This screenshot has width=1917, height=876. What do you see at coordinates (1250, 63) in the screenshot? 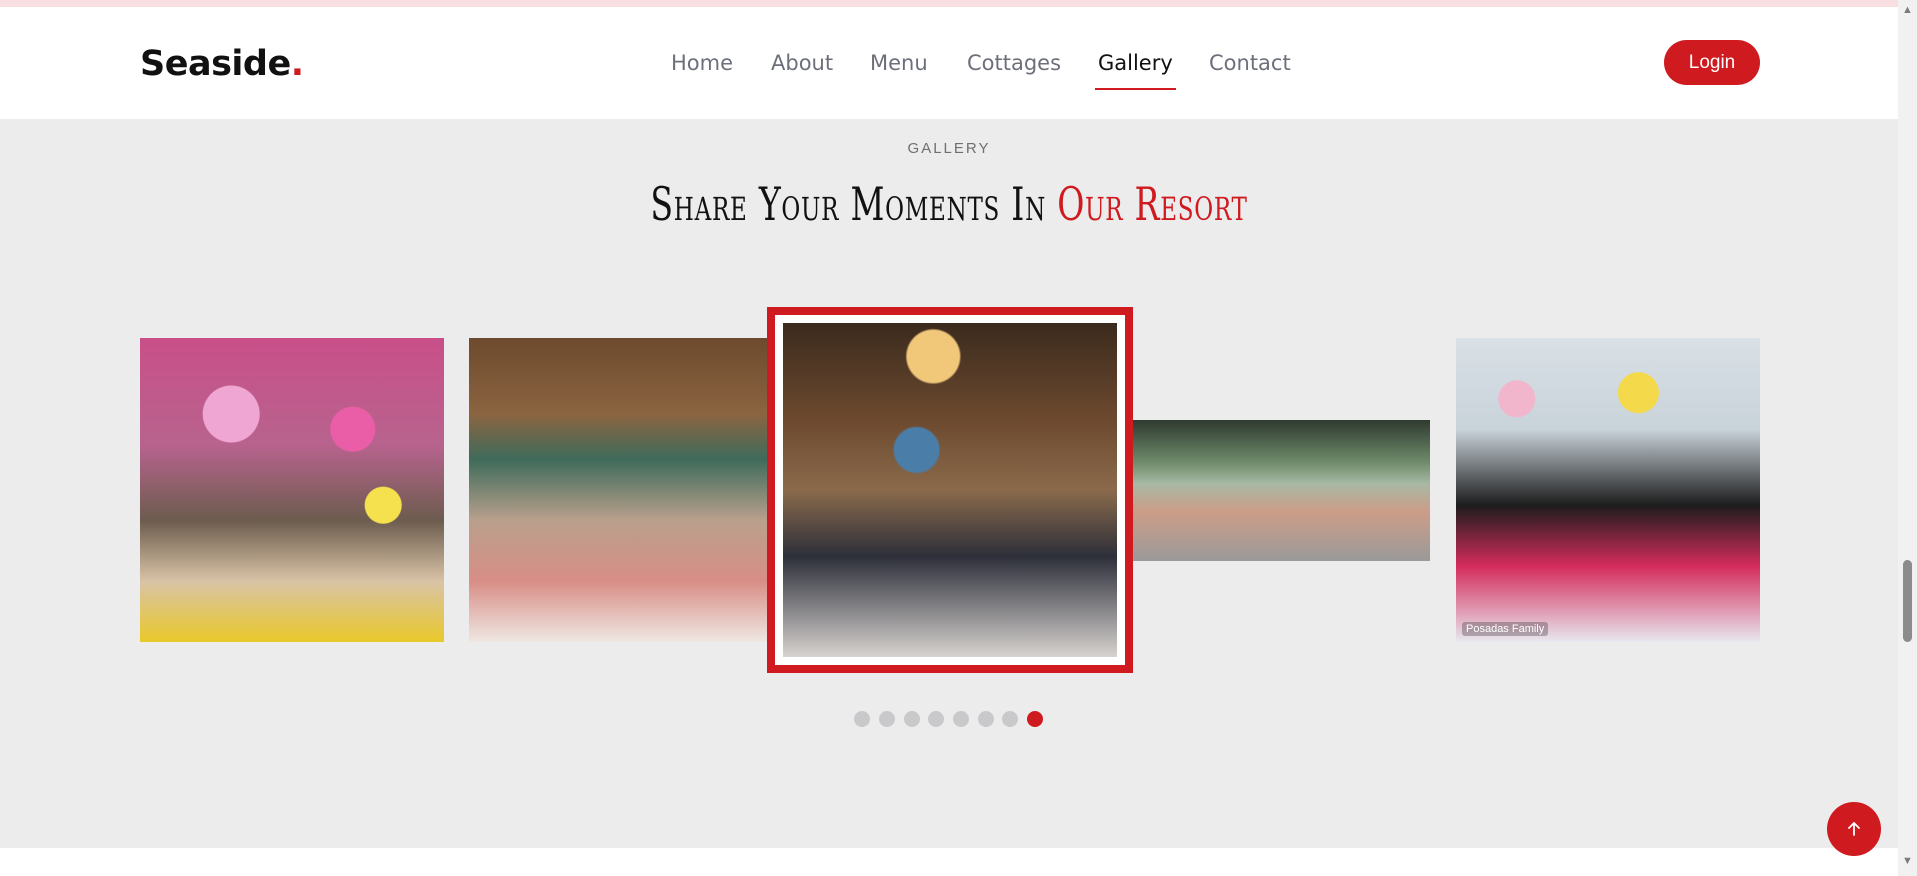
I see `nav-contact: Contact` at bounding box center [1250, 63].